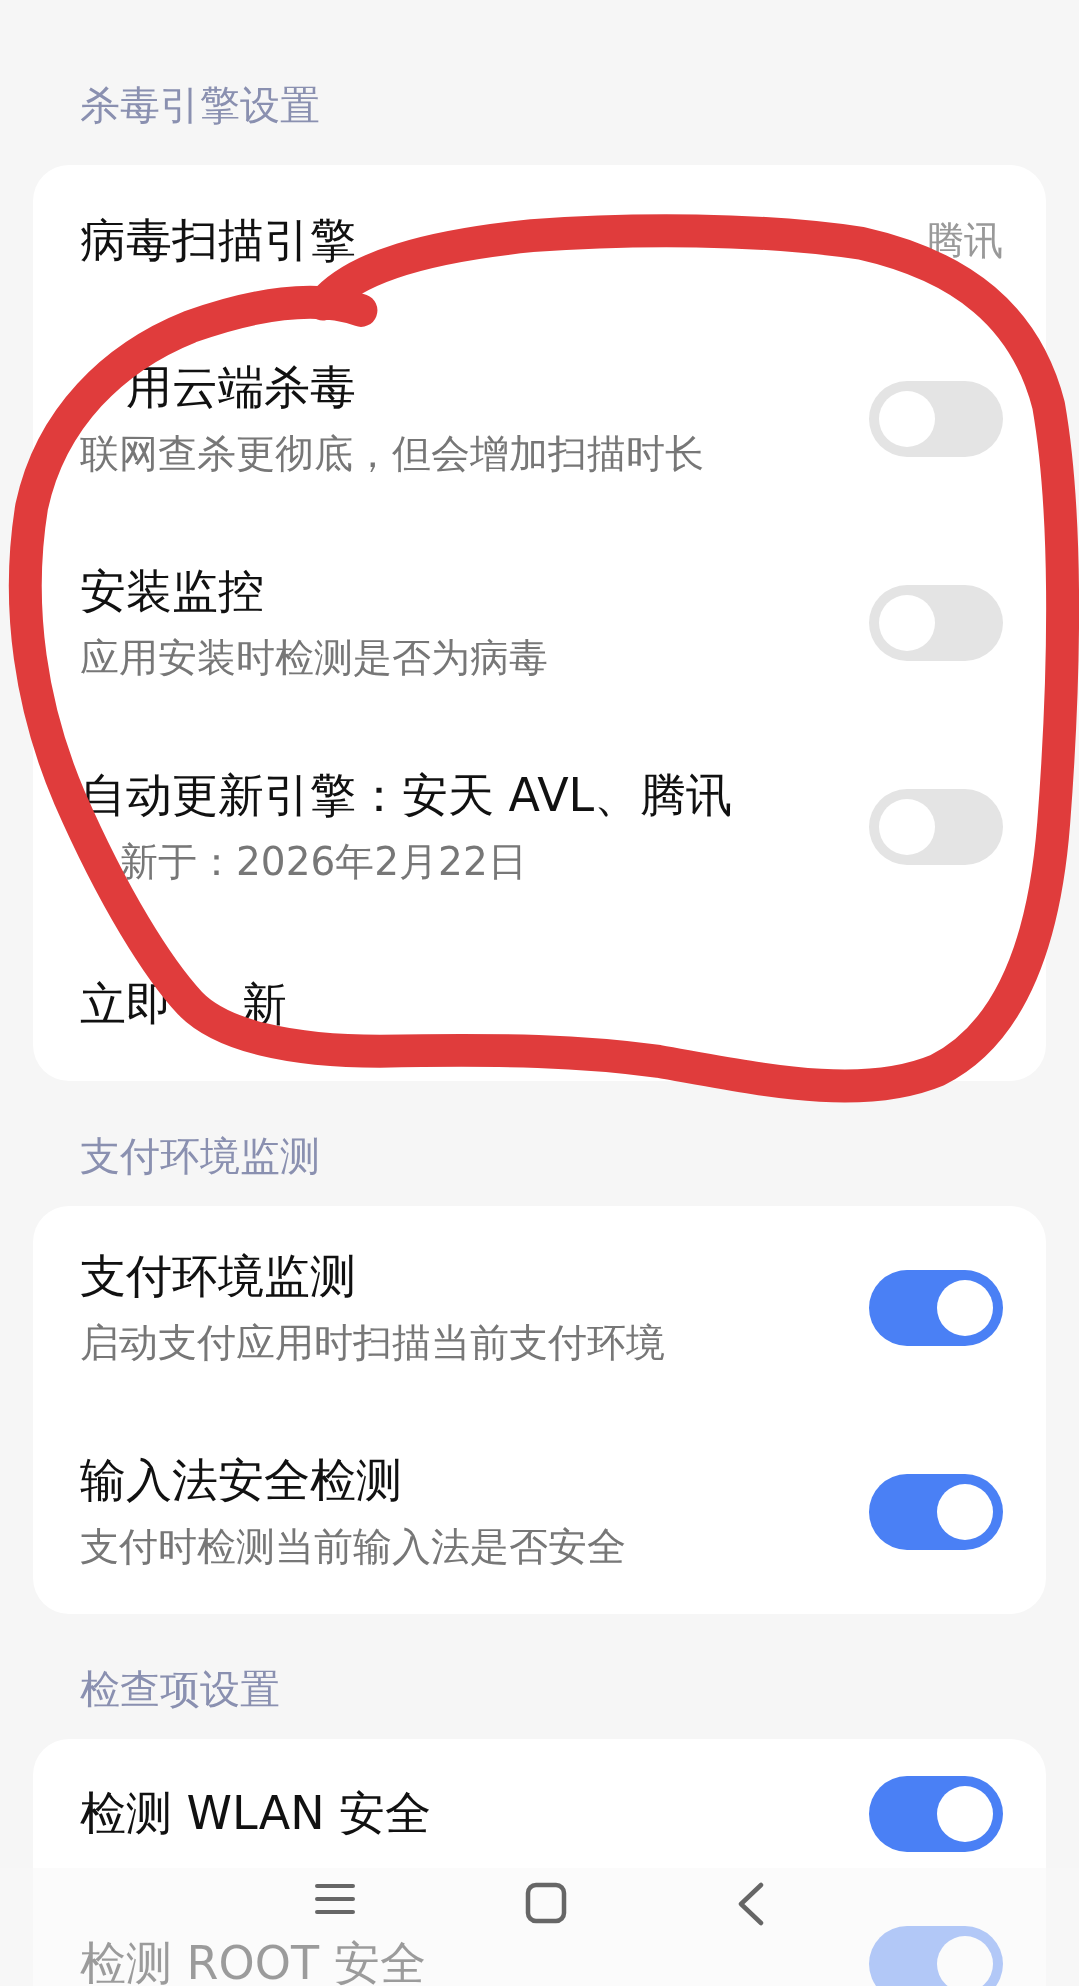 Image resolution: width=1079 pixels, height=1986 pixels. Describe the element at coordinates (936, 1956) in the screenshot. I see `toggle-switch` at that location.